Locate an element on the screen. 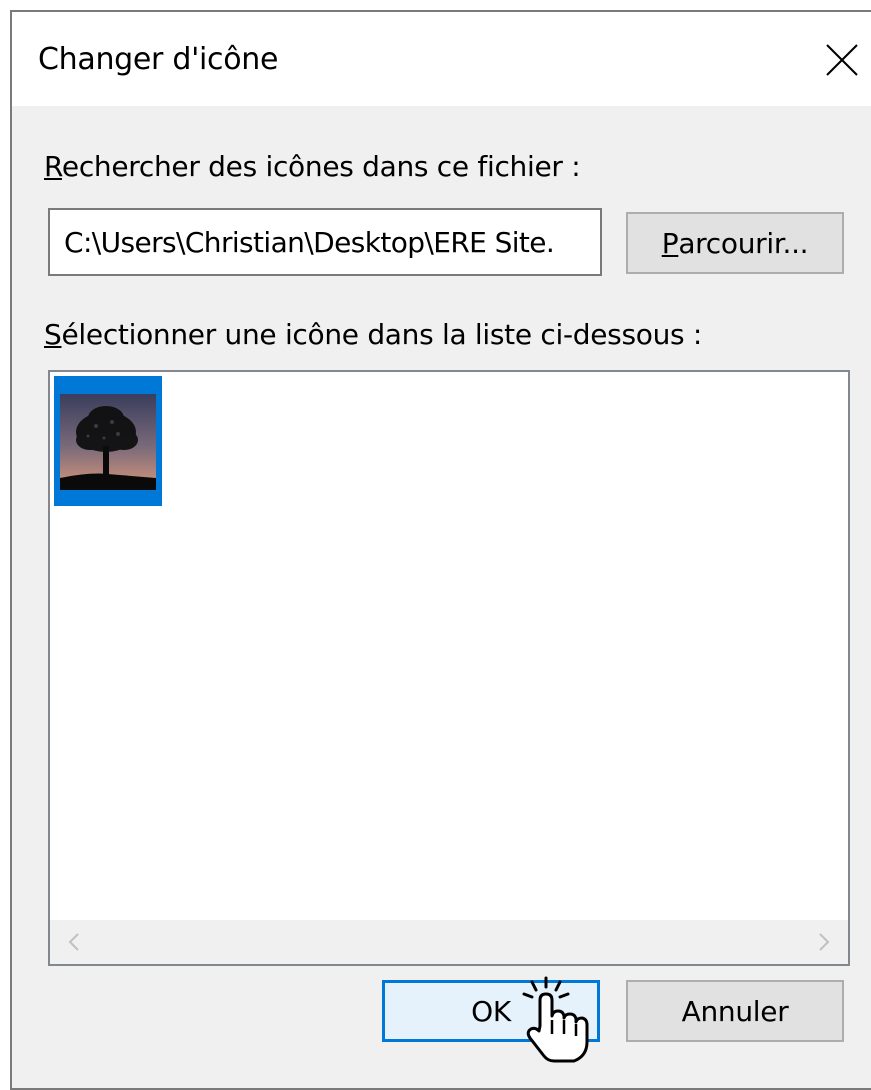 The width and height of the screenshot is (871, 1090). search-files-label: Rechercher des icônes dans ce fichier : is located at coordinates (312, 166).